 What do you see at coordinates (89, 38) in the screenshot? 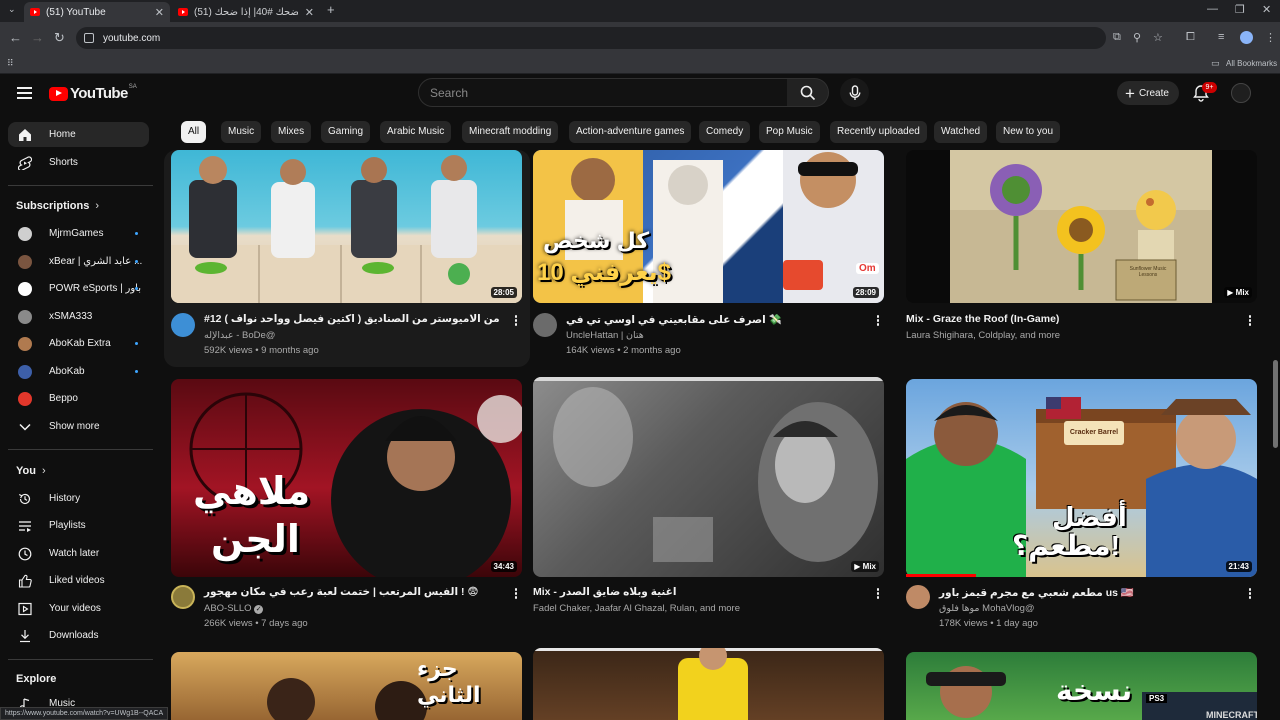
I see `site-info-icon` at bounding box center [89, 38].